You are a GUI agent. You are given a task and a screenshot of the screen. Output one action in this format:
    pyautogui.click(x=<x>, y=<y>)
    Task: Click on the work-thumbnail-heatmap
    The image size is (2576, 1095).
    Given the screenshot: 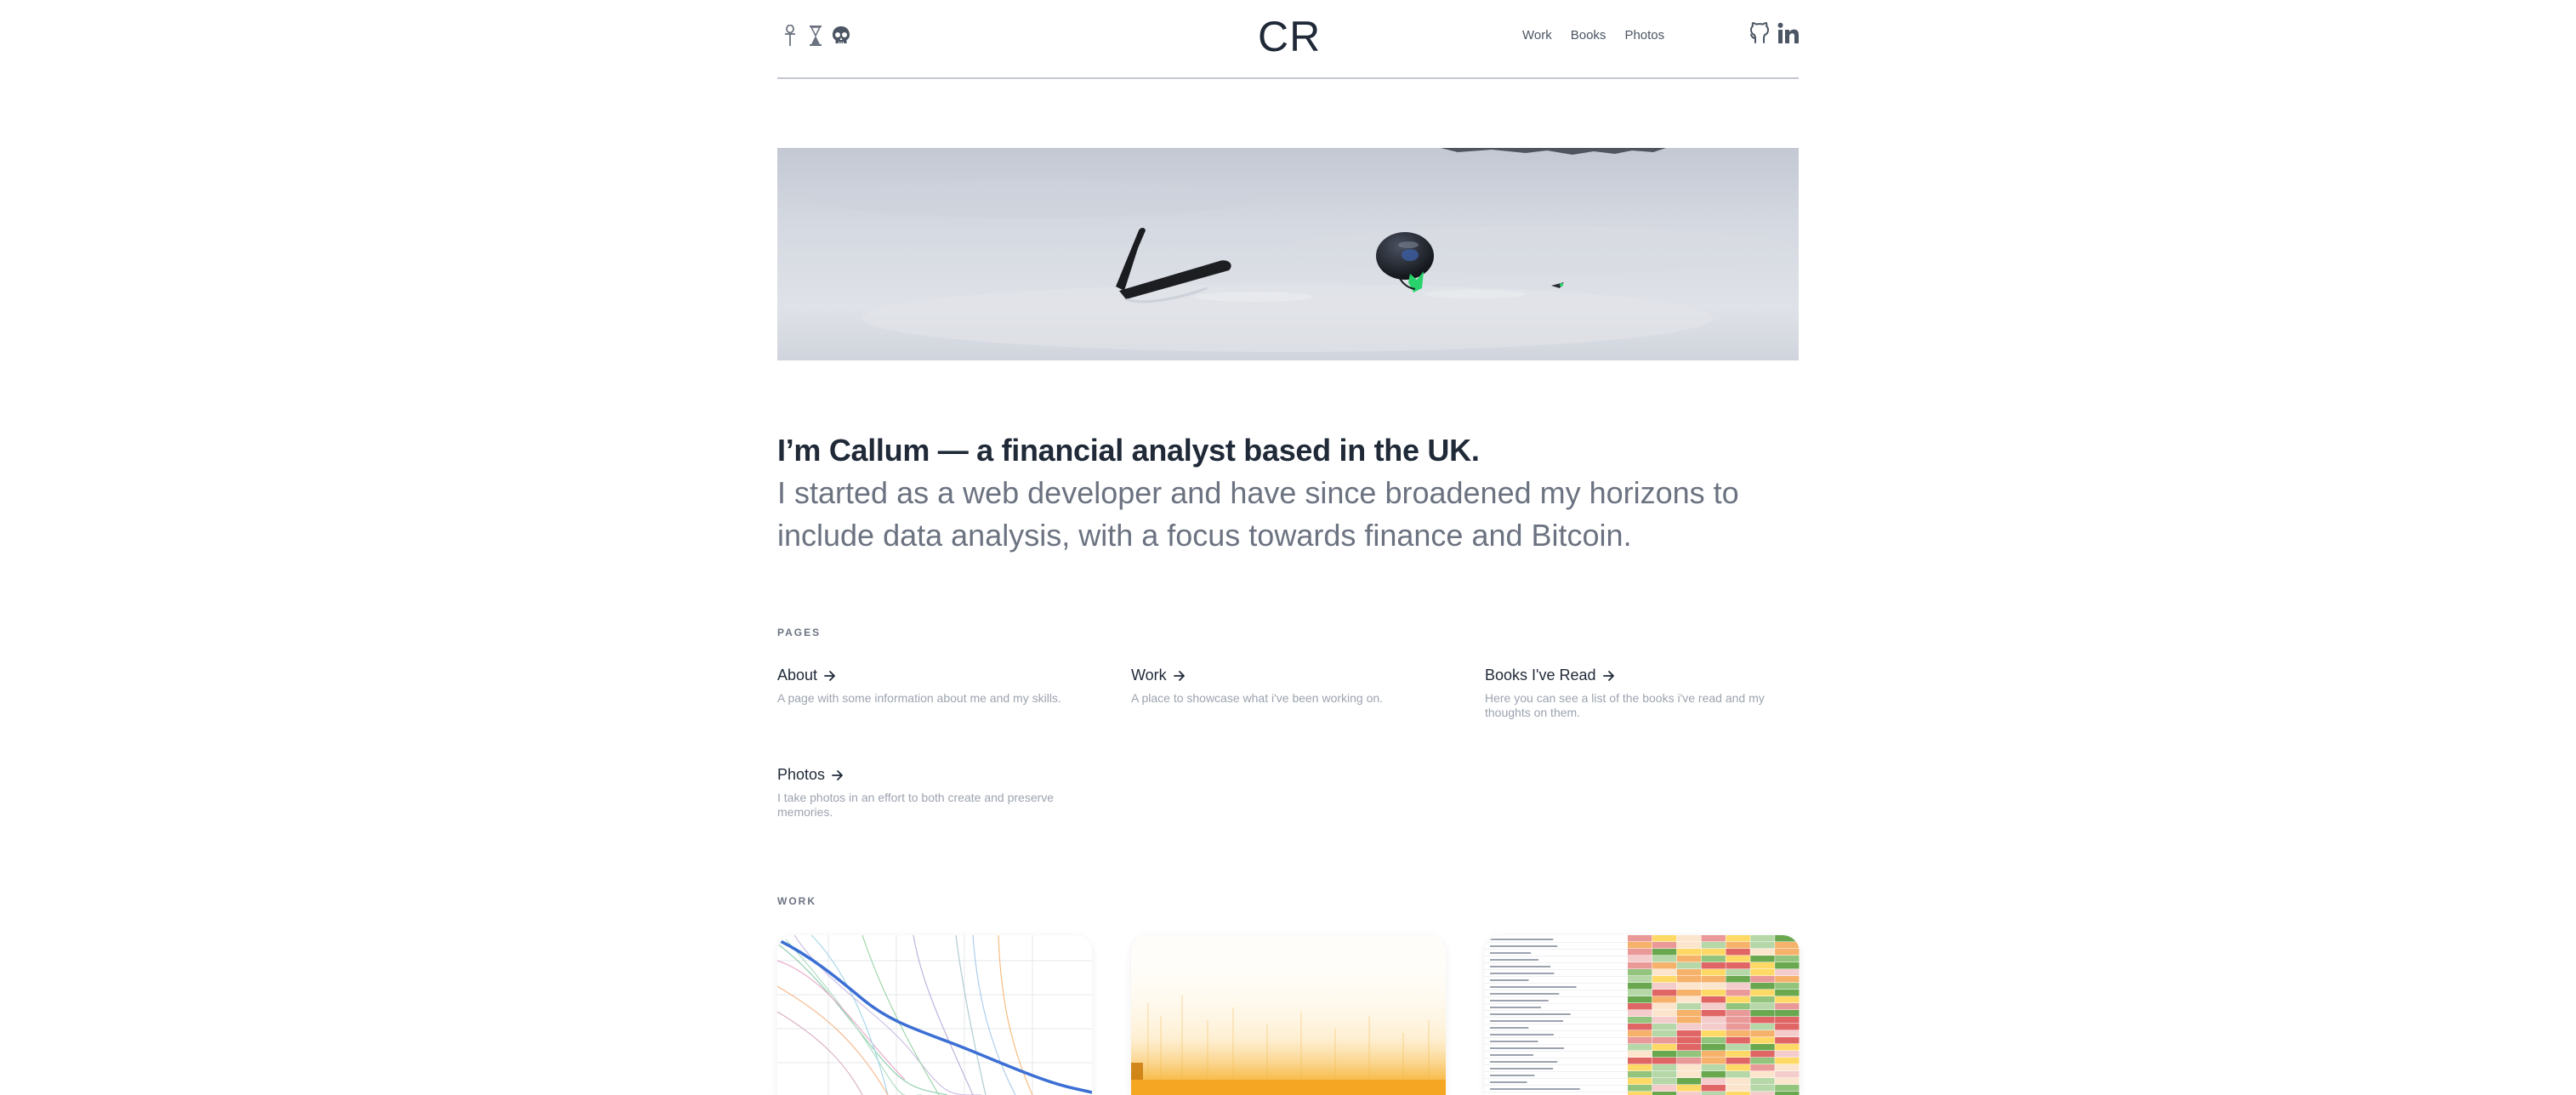 What is the action you would take?
    pyautogui.click(x=1642, y=1015)
    